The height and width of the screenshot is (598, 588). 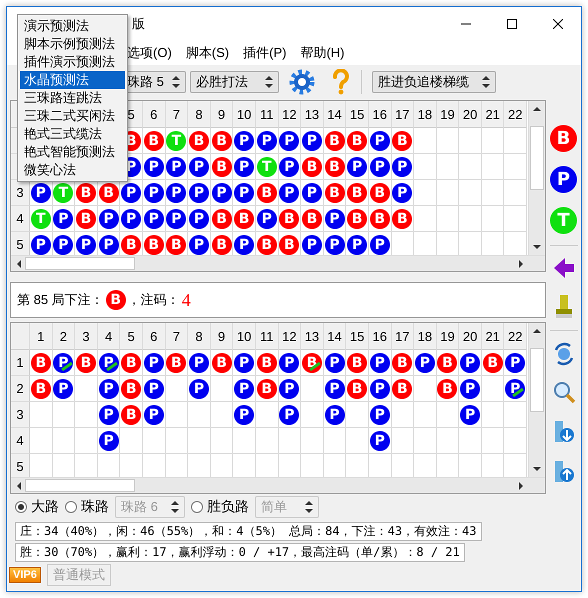 I want to click on strategy-dropdown: 胜进负追楼梯缆, so click(x=434, y=81).